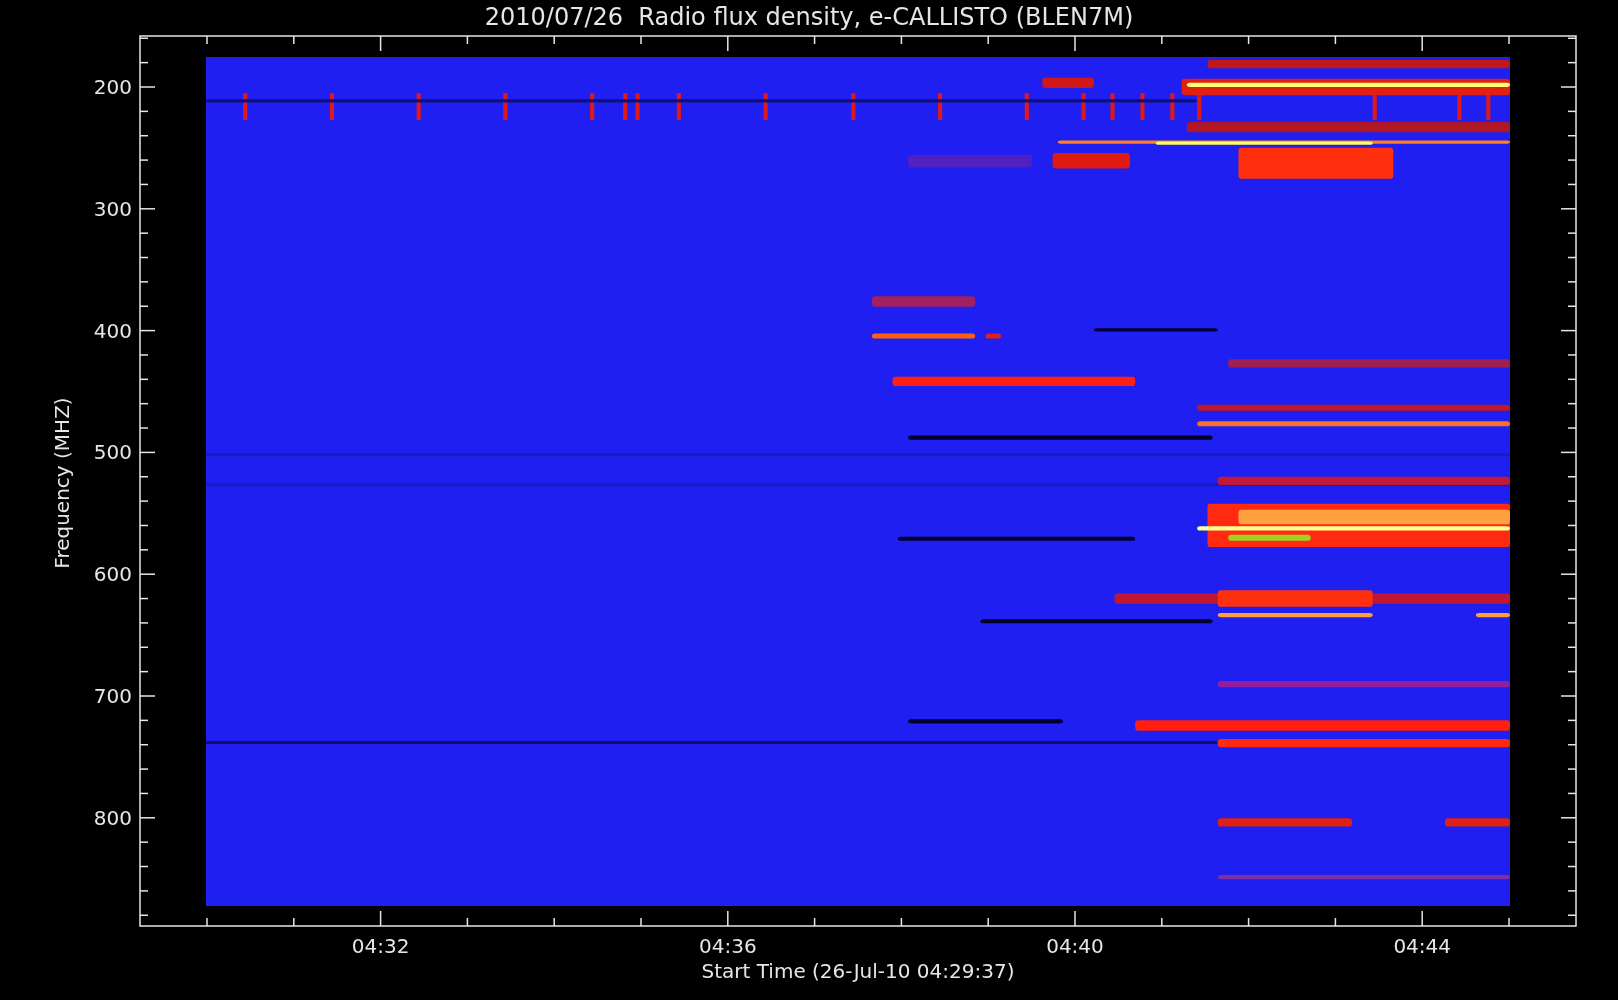 The width and height of the screenshot is (1618, 1000). What do you see at coordinates (112, 330) in the screenshot?
I see `y-tick-label: 400` at bounding box center [112, 330].